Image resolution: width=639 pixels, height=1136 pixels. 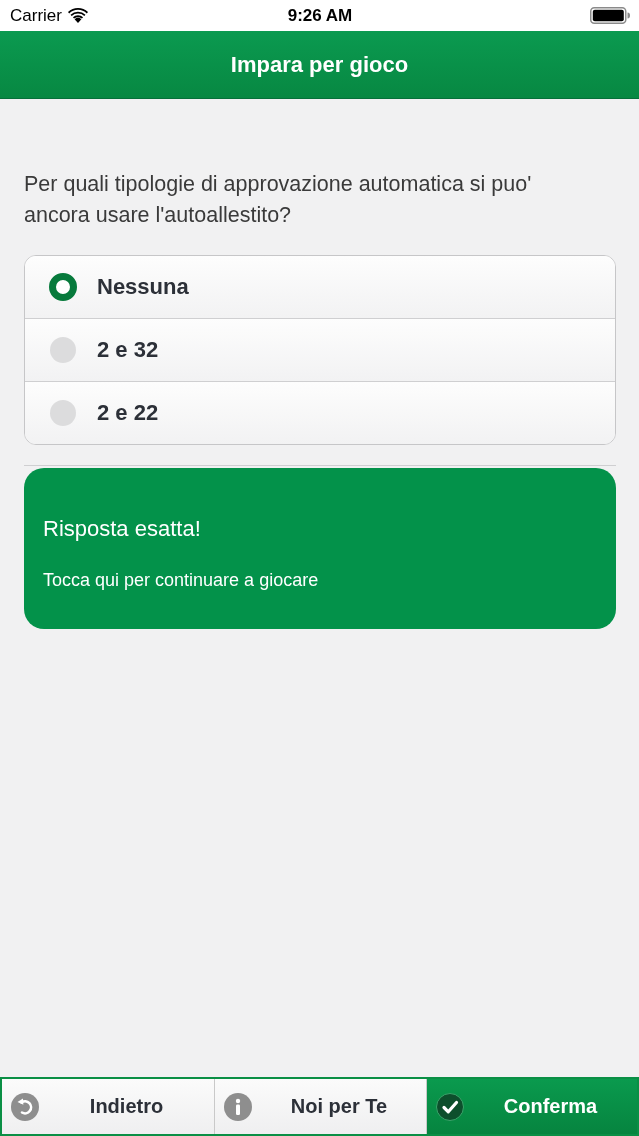 What do you see at coordinates (63, 287) in the screenshot?
I see `radio-selected-icon` at bounding box center [63, 287].